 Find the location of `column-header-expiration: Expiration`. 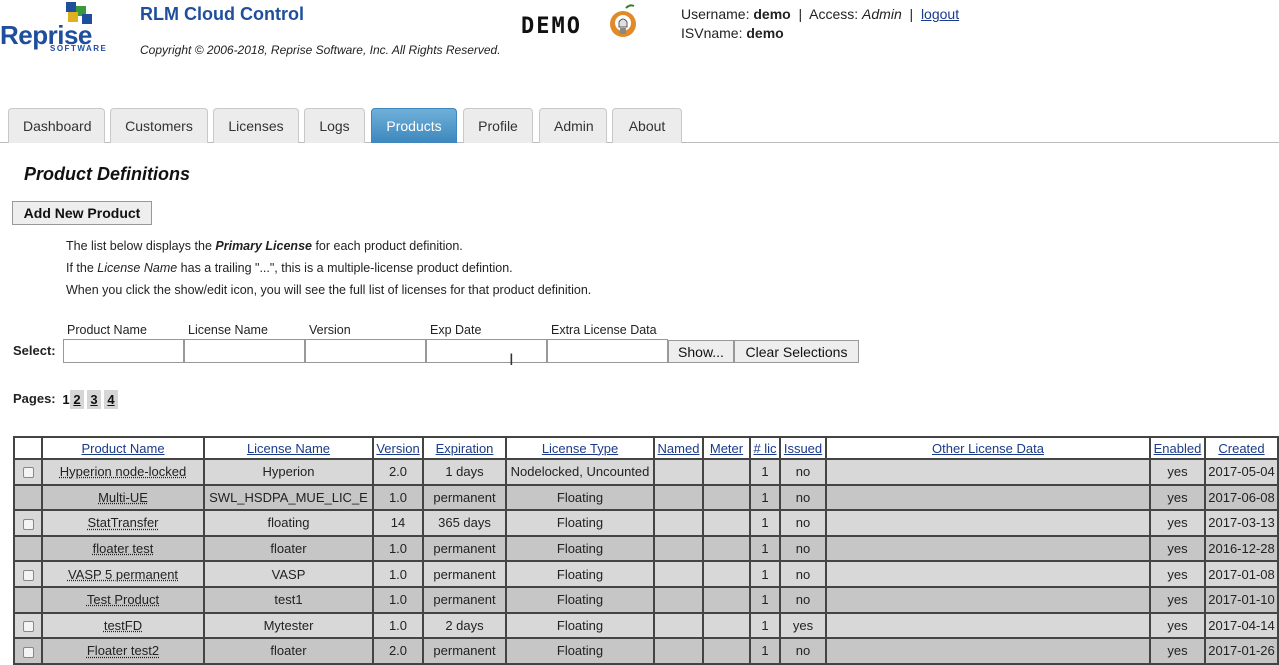

column-header-expiration: Expiration is located at coordinates (464, 448).